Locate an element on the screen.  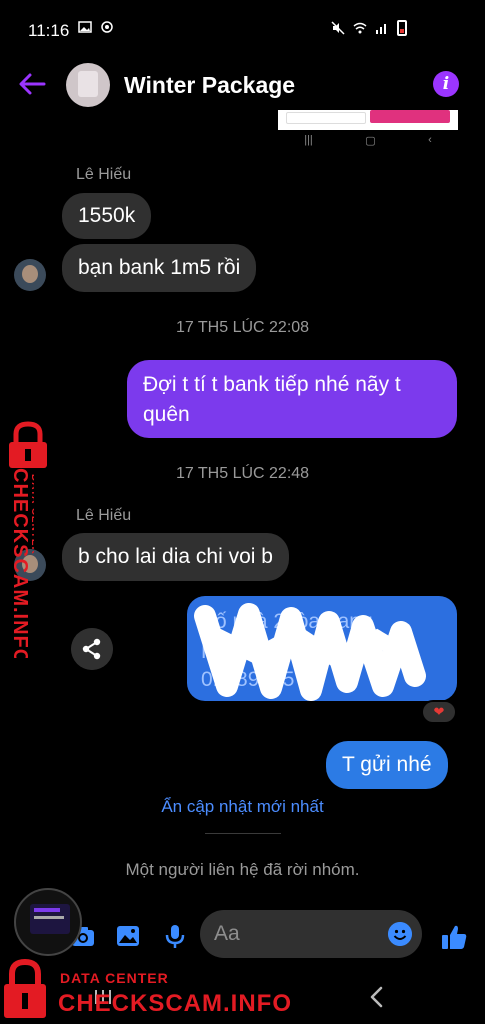
status-system-icons is located at coordinates (369, 28).